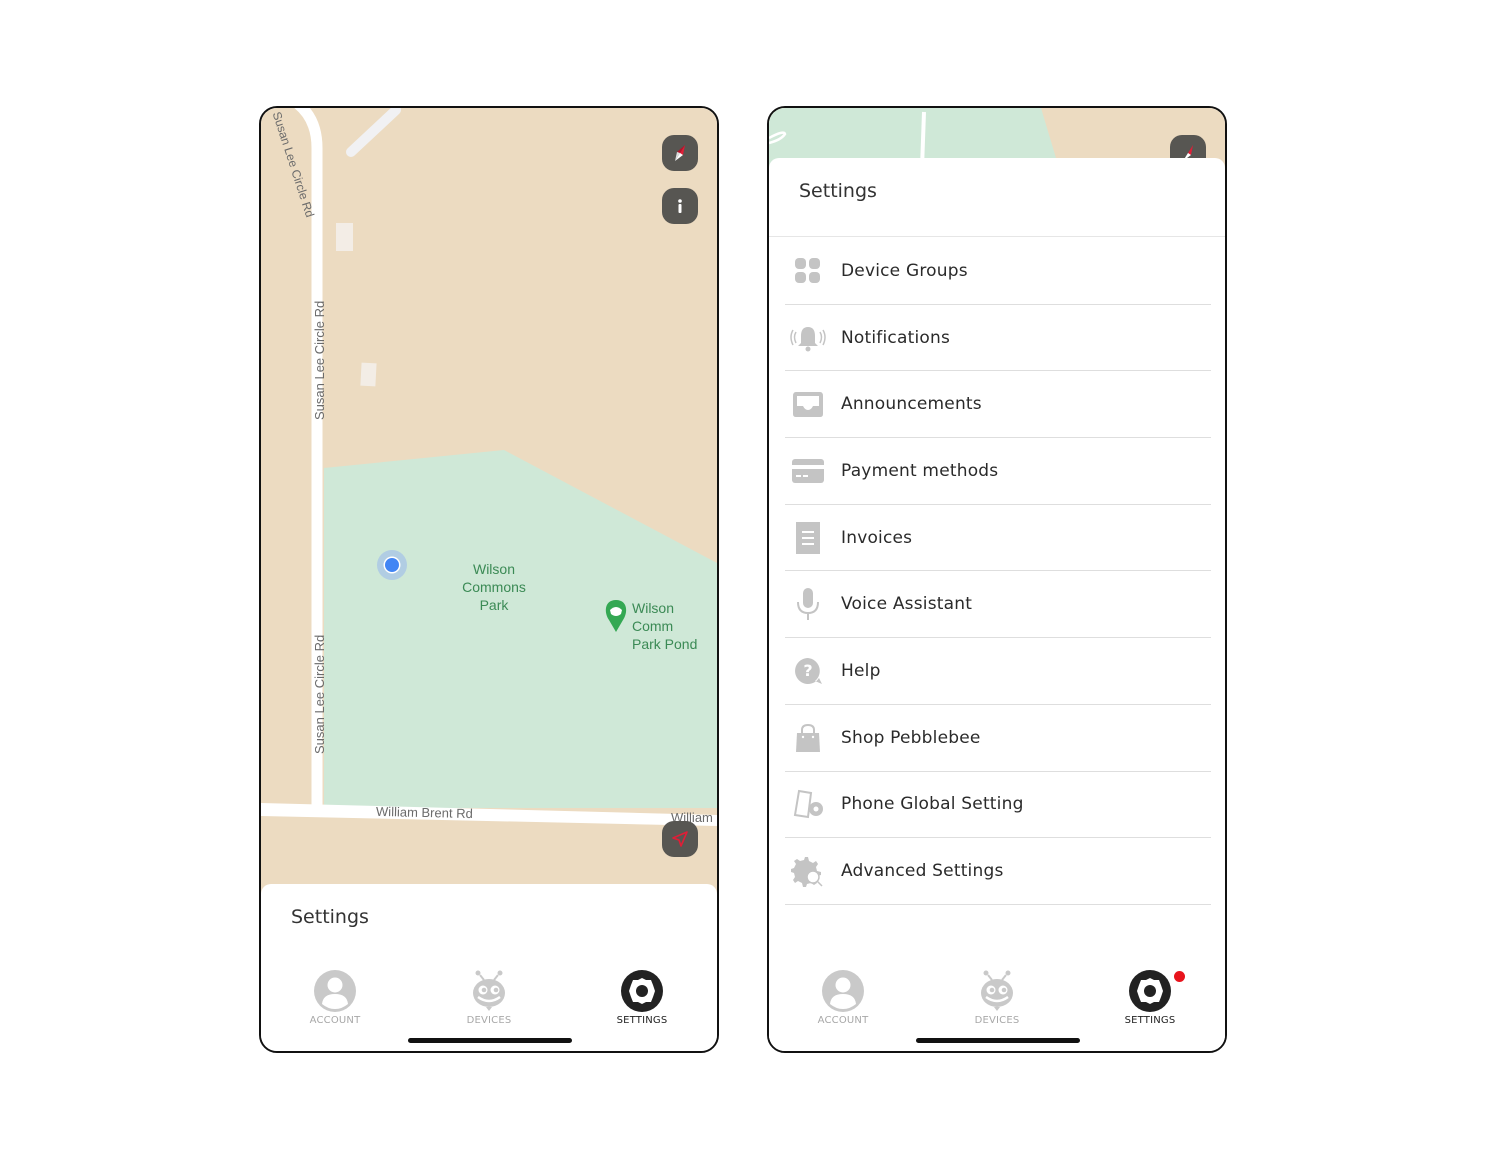 This screenshot has width=1500, height=1159. I want to click on menu-label: Device Groups, so click(904, 270).